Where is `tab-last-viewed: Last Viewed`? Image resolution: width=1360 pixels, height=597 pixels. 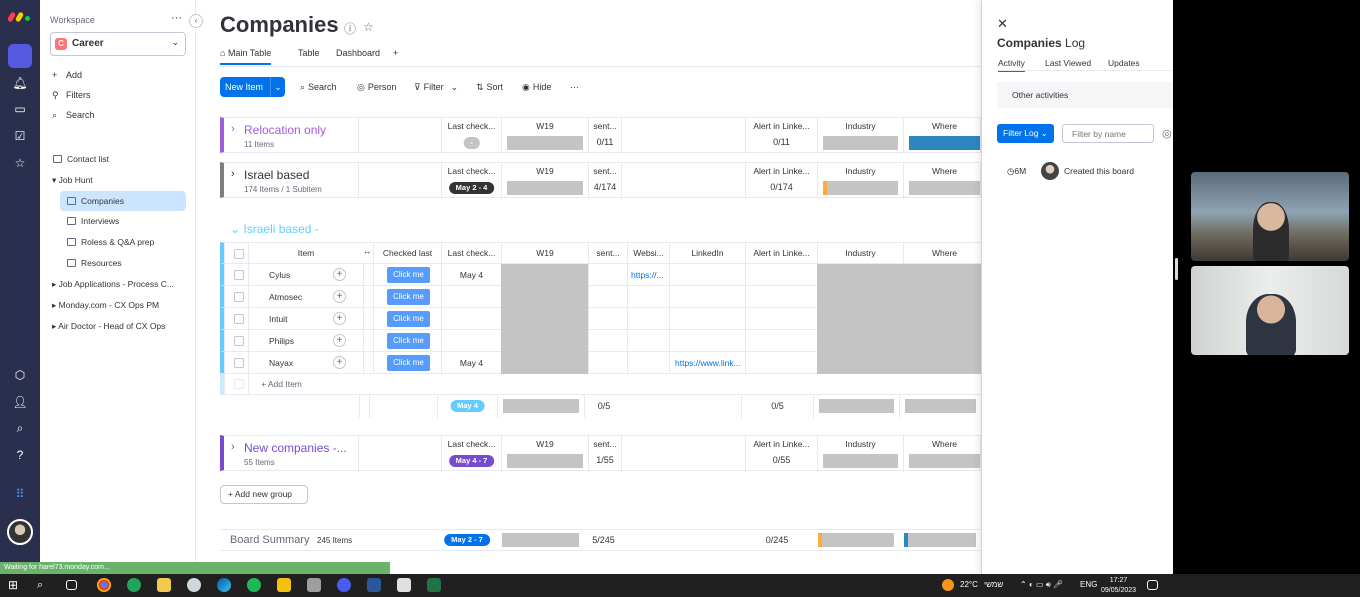
tab-last-viewed: Last Viewed is located at coordinates (1068, 63).